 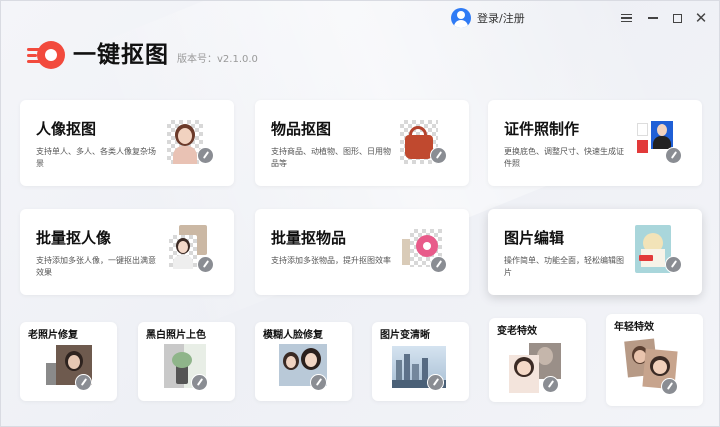 What do you see at coordinates (626, 18) in the screenshot?
I see `menu-icon` at bounding box center [626, 18].